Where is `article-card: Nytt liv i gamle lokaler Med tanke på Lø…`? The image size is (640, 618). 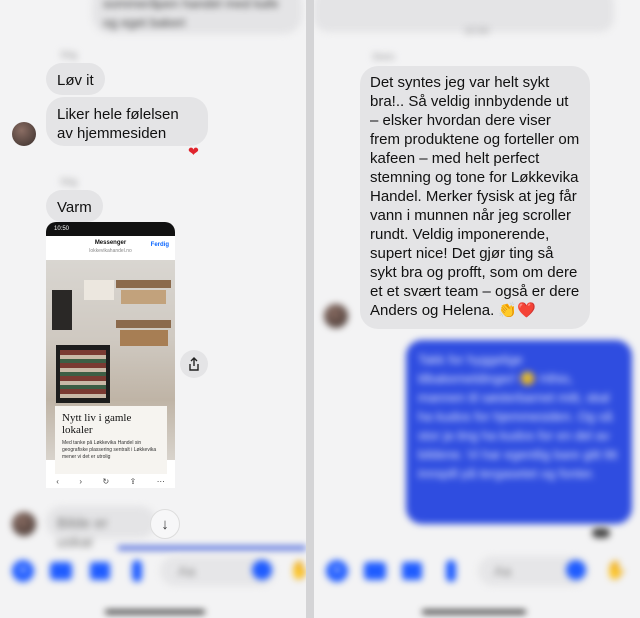 article-card: Nytt liv i gamle lokaler Med tanke på Lø… is located at coordinates (111, 442).